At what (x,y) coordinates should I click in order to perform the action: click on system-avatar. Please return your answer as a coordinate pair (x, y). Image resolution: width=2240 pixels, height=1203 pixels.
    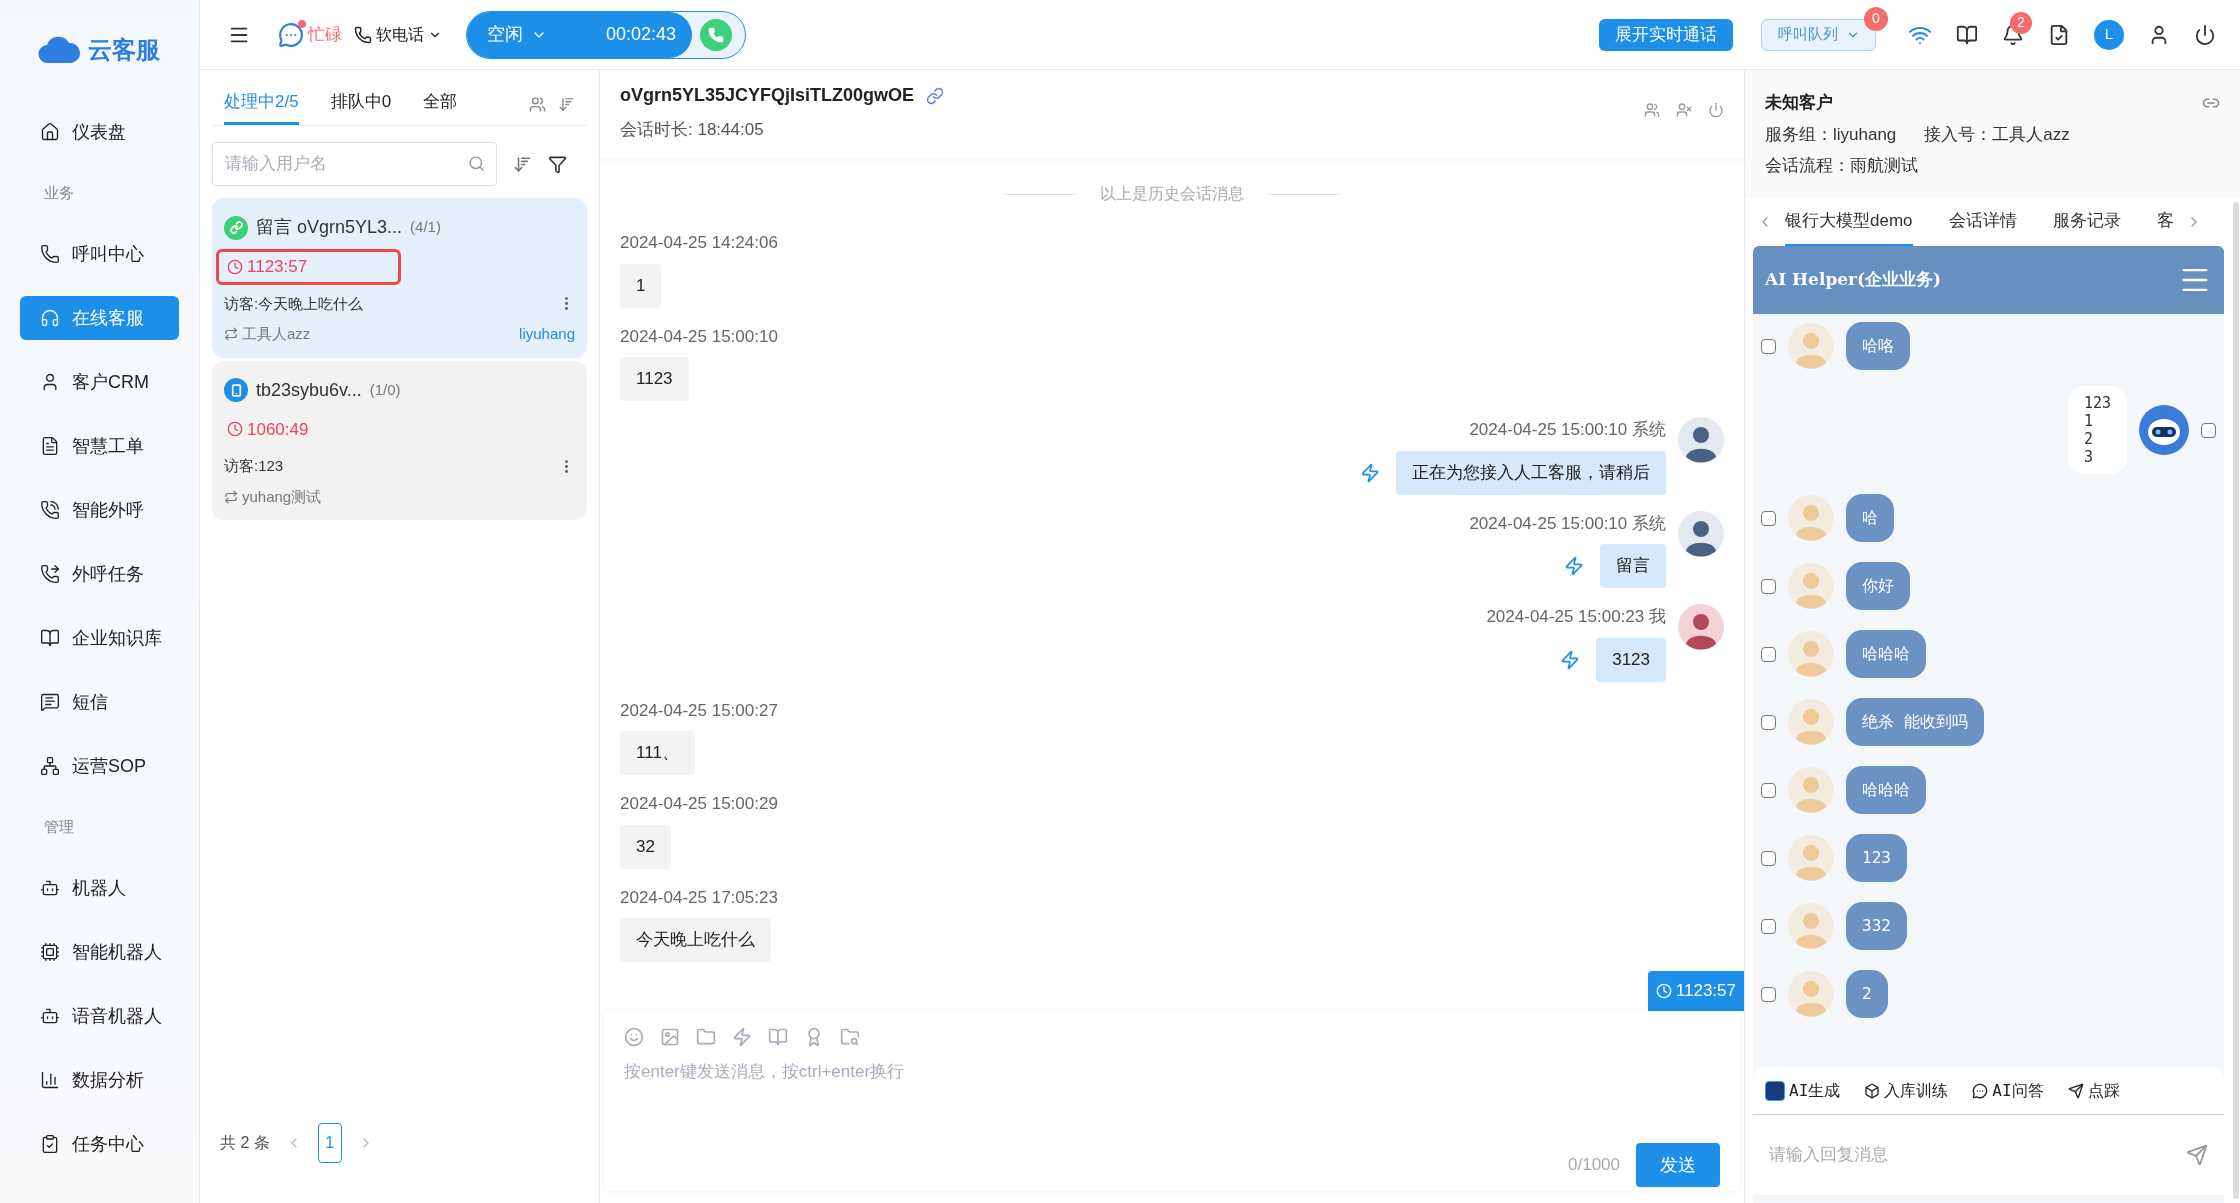
    Looking at the image, I should click on (1701, 533).